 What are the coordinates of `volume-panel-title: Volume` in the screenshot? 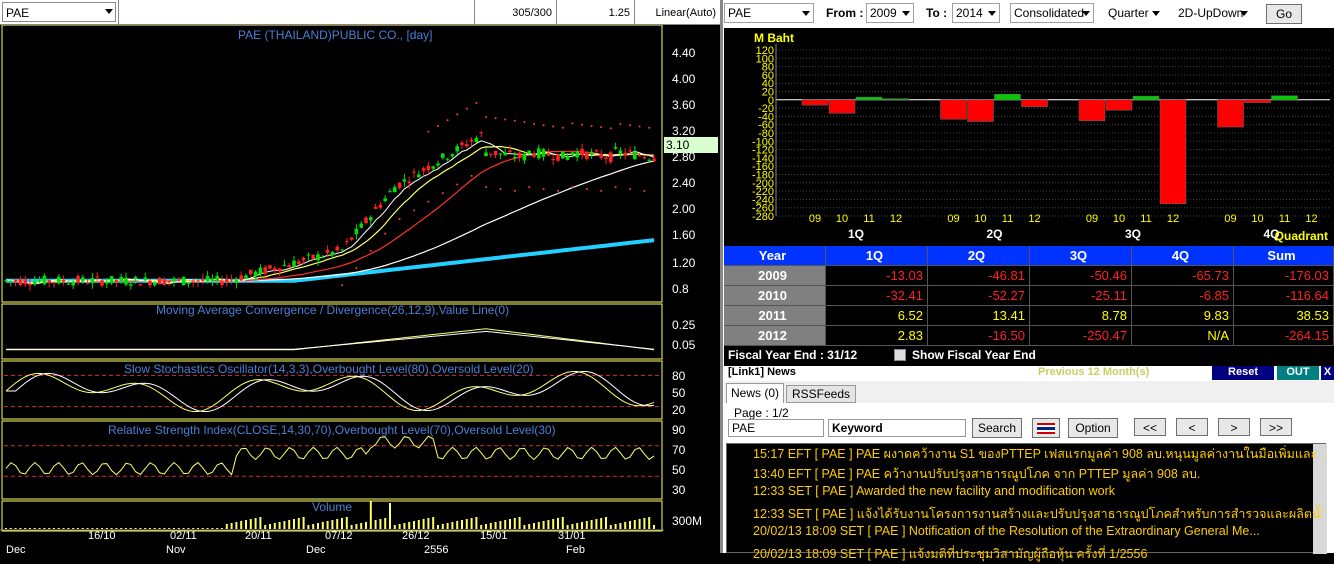 It's located at (332, 507).